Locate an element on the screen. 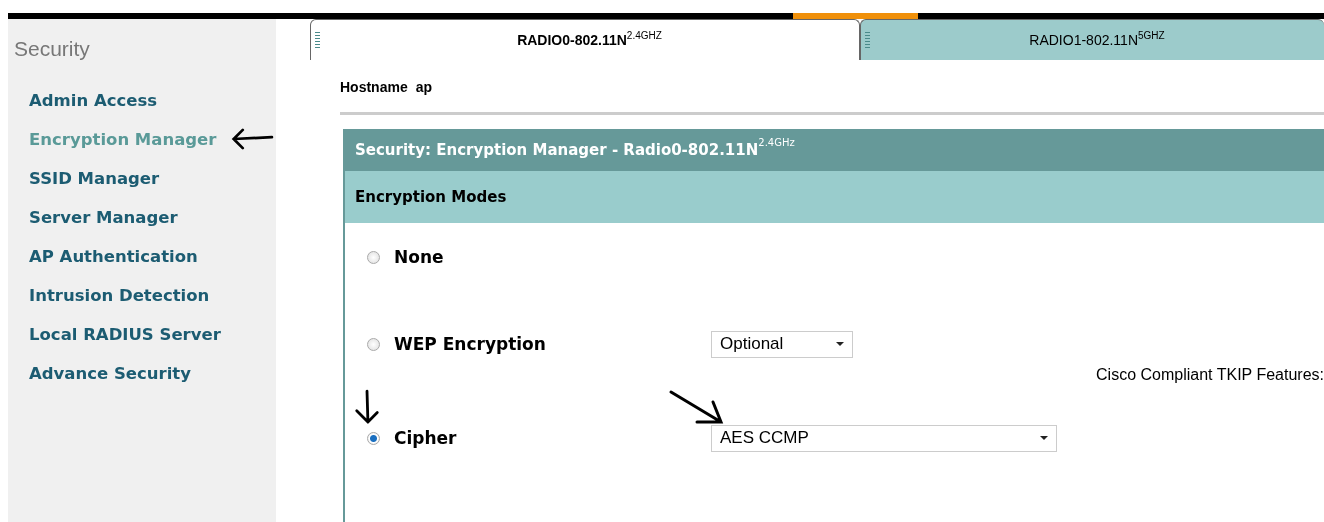 The image size is (1324, 522). option-label: None is located at coordinates (419, 257).